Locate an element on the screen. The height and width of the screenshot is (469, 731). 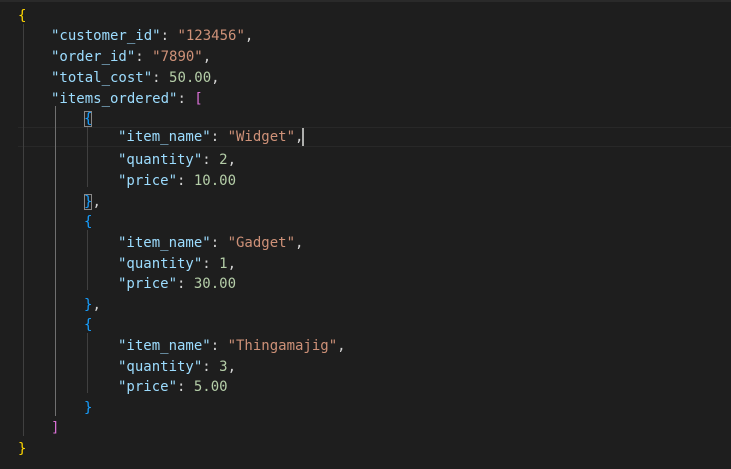
code-line: "items_ordered": [ is located at coordinates (127, 99).